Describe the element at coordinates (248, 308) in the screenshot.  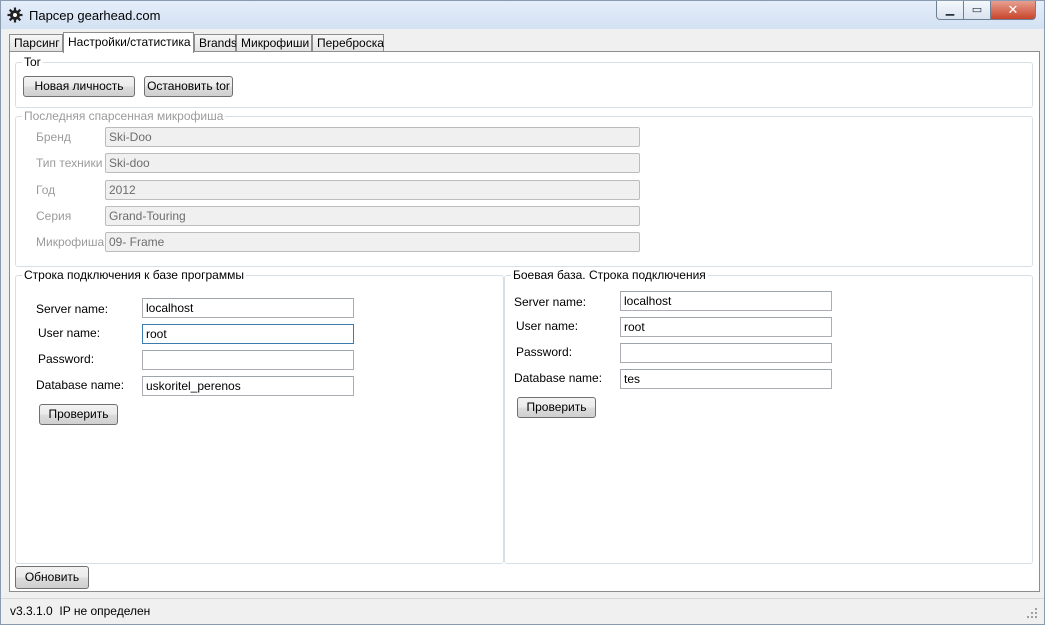
I see `program-server-input` at that location.